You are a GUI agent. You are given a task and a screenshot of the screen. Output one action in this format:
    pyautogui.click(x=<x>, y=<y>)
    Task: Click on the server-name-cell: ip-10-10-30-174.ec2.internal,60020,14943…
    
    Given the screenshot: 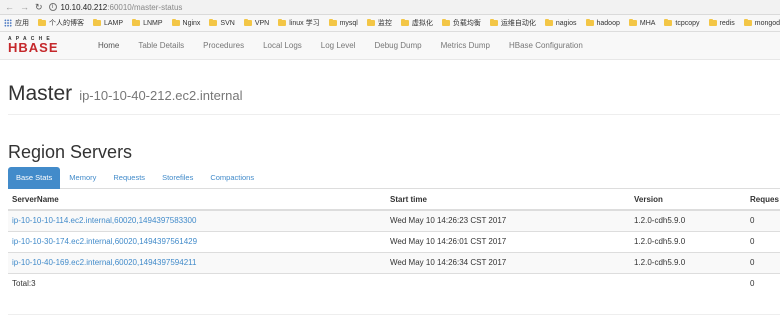 What is the action you would take?
    pyautogui.click(x=197, y=241)
    